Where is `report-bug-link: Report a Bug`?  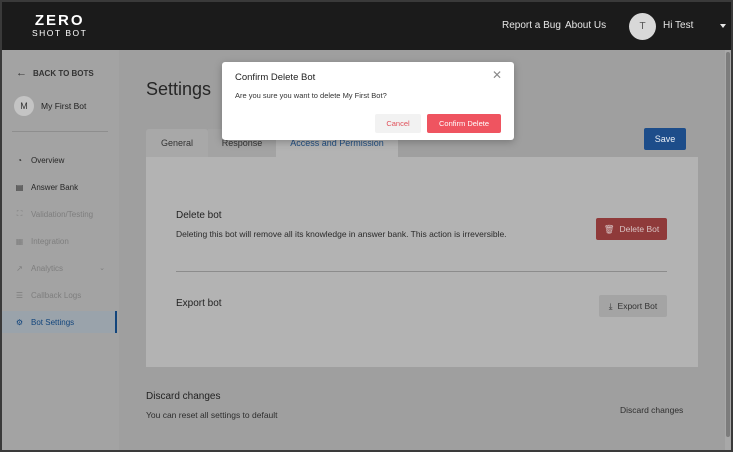
report-bug-link: Report a Bug is located at coordinates (531, 25).